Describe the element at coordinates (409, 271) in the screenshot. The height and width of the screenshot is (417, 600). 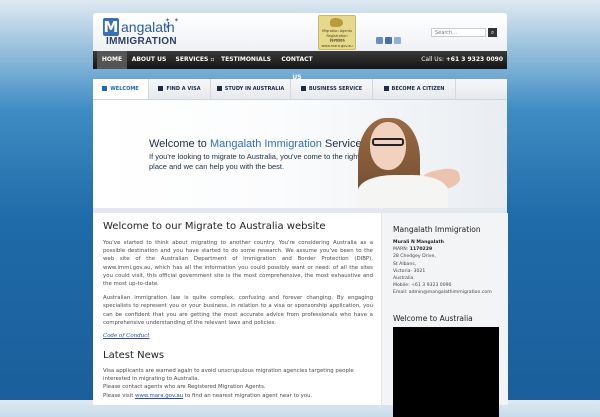
I see `address-line-3: Victoria- 3021` at that location.